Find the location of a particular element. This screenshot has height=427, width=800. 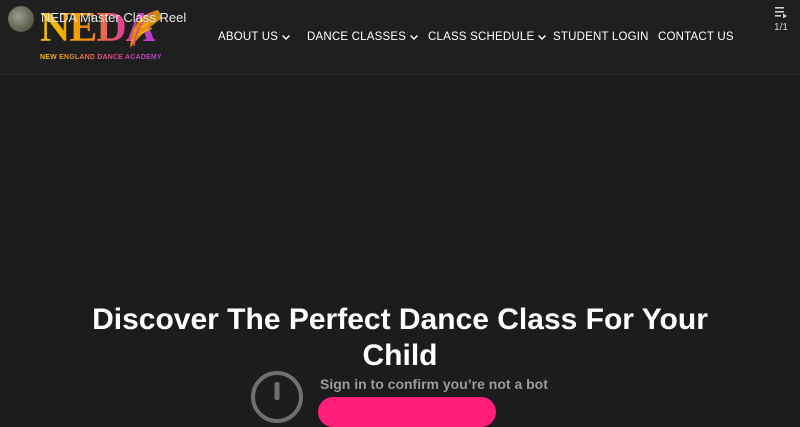

nav-student-login: STUDENT LOGIN is located at coordinates (601, 37).